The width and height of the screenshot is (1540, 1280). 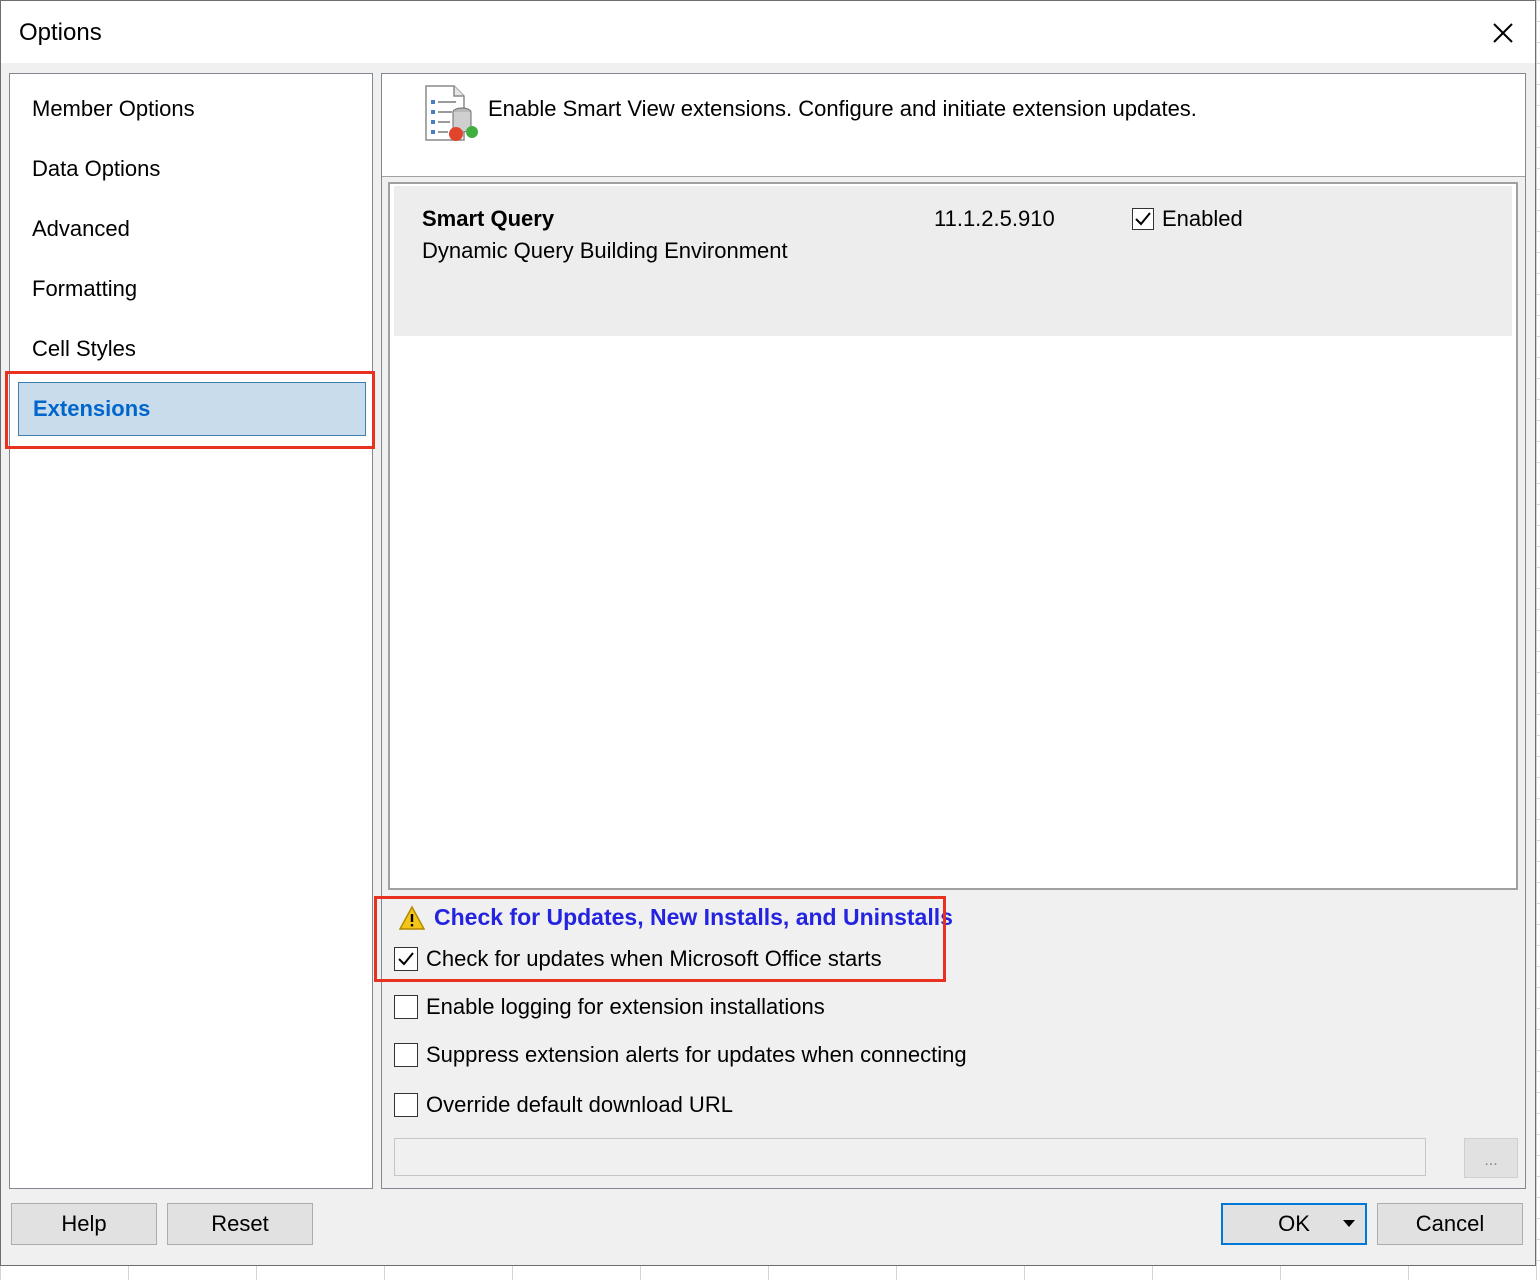 I want to click on close-button, so click(x=1503, y=33).